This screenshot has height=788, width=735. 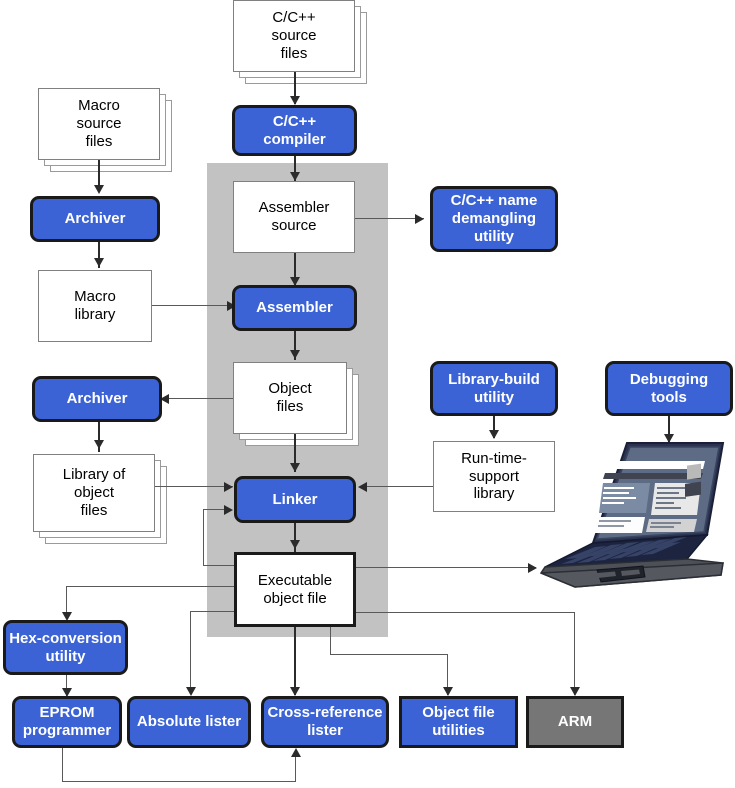 What do you see at coordinates (212, 611) in the screenshot?
I see `line-executable-to-absolute-lister-h` at bounding box center [212, 611].